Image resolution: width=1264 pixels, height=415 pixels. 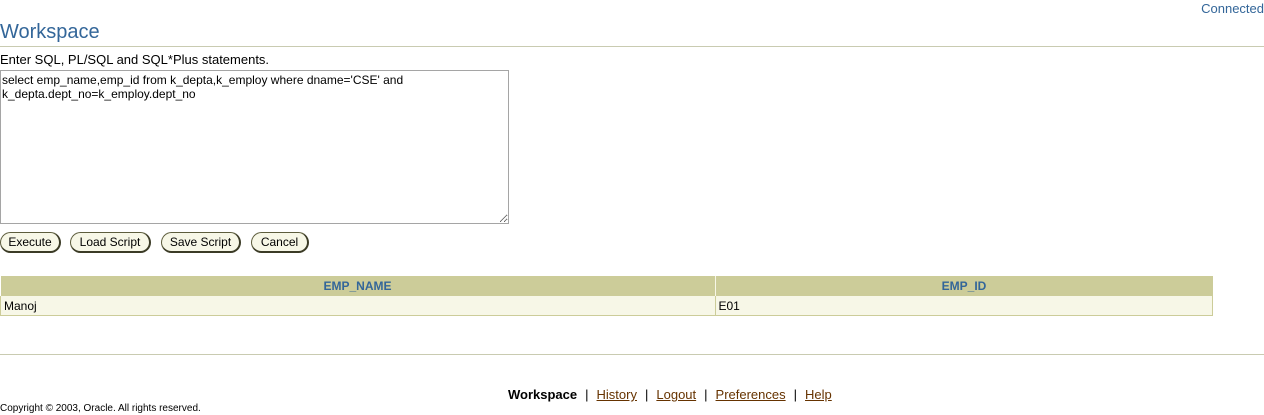 What do you see at coordinates (358, 286) in the screenshot?
I see `column-header-emp-name: EMP_NAME` at bounding box center [358, 286].